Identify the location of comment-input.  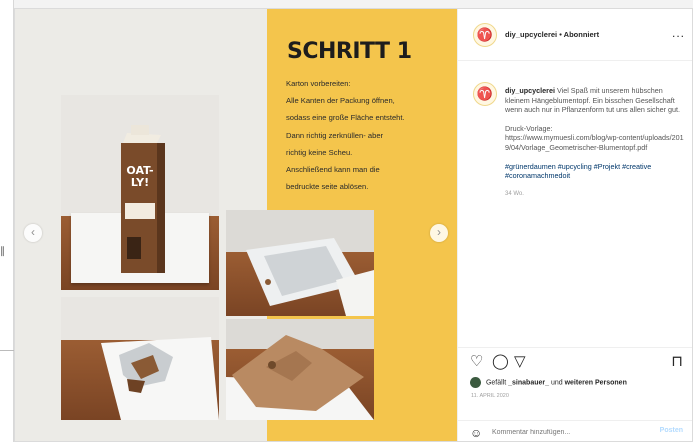
(567, 432).